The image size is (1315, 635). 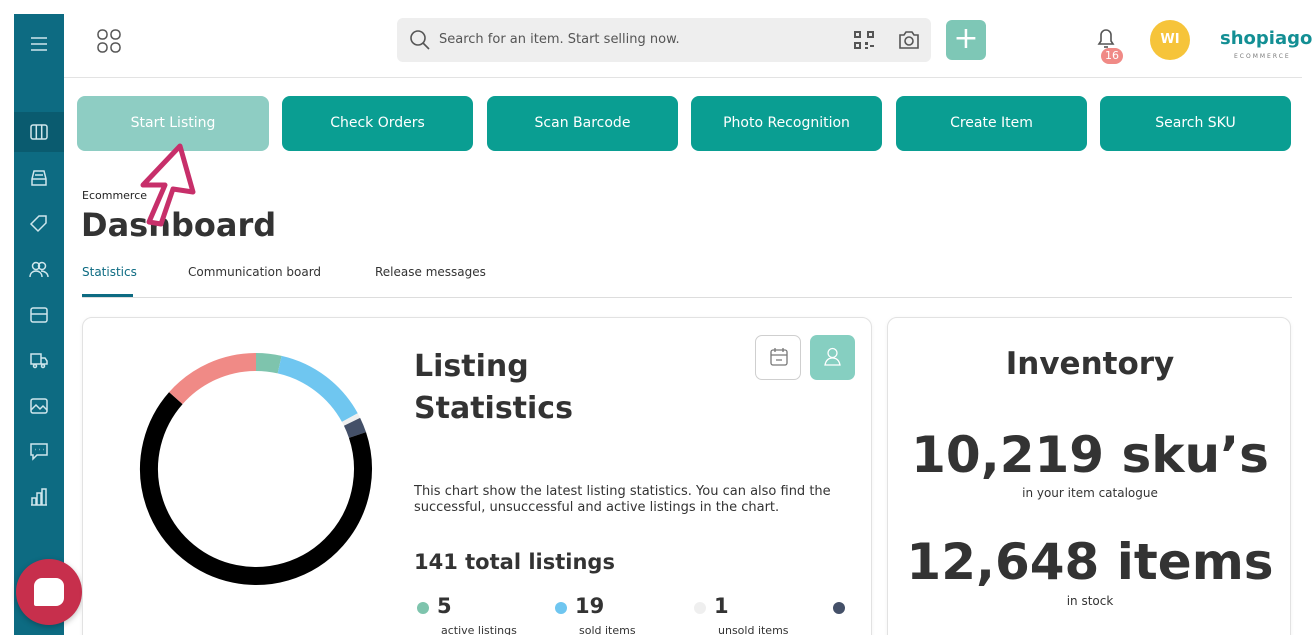 What do you see at coordinates (39, 132) in the screenshot?
I see `columns-icon` at bounding box center [39, 132].